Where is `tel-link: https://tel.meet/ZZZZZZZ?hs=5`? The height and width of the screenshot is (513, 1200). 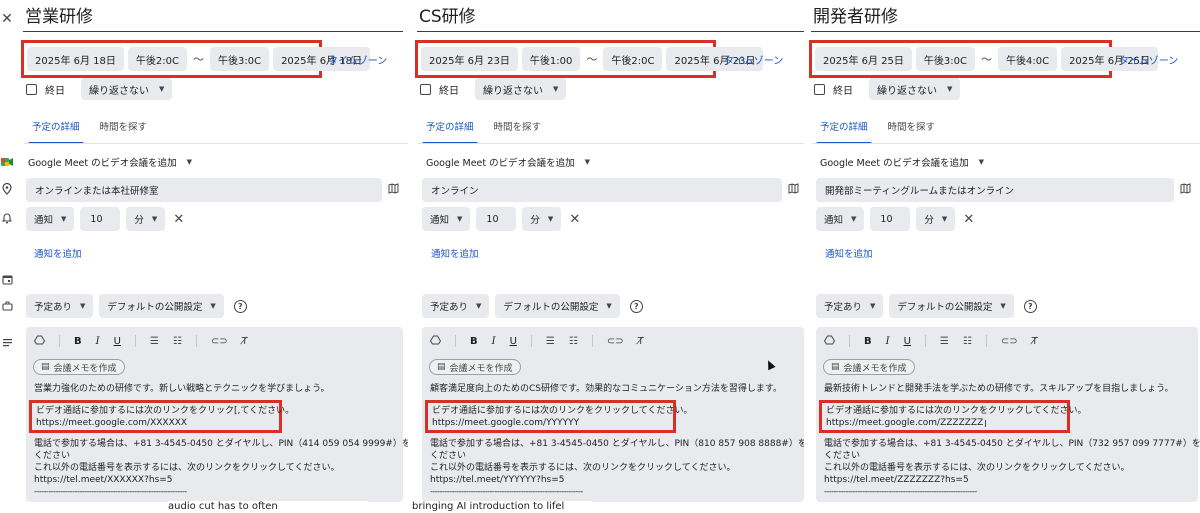 tel-link: https://tel.meet/ZZZZZZZ?hs=5 is located at coordinates (1012, 480).